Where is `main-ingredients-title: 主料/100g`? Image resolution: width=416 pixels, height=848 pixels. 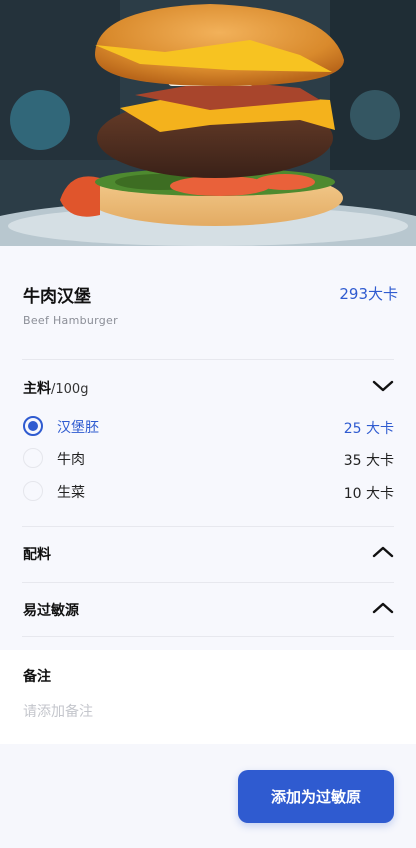 main-ingredients-title: 主料/100g is located at coordinates (55, 388).